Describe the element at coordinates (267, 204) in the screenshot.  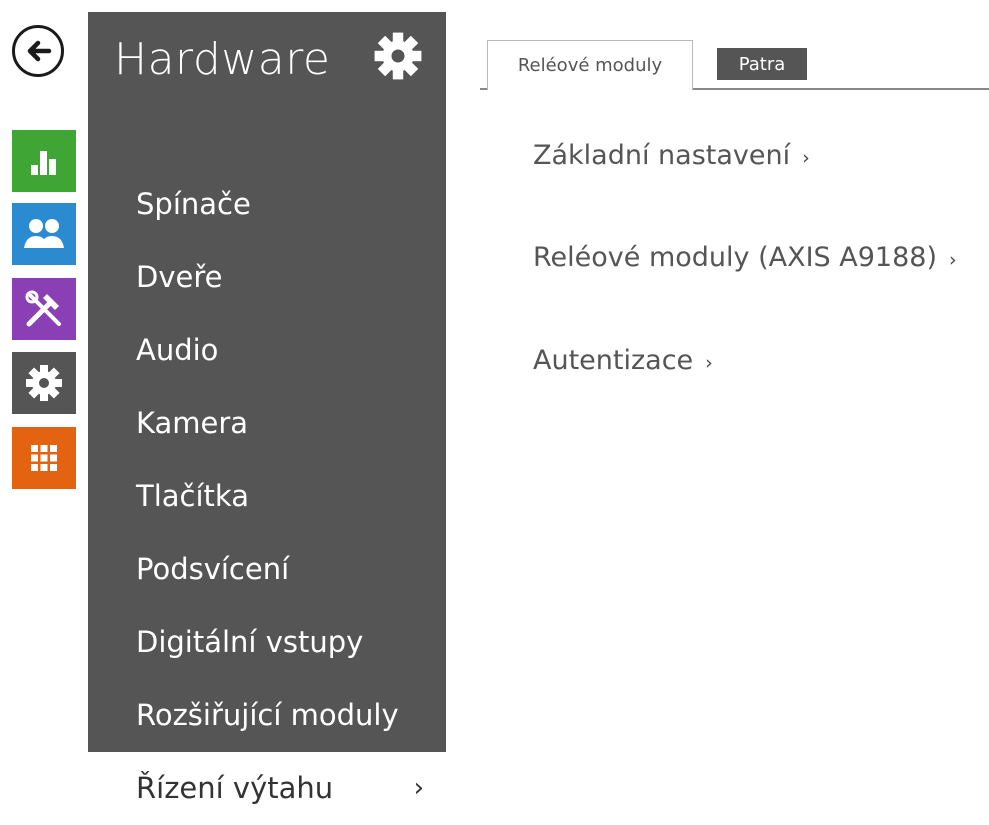
I see `sidebar-item-spinace: Spínače` at that location.